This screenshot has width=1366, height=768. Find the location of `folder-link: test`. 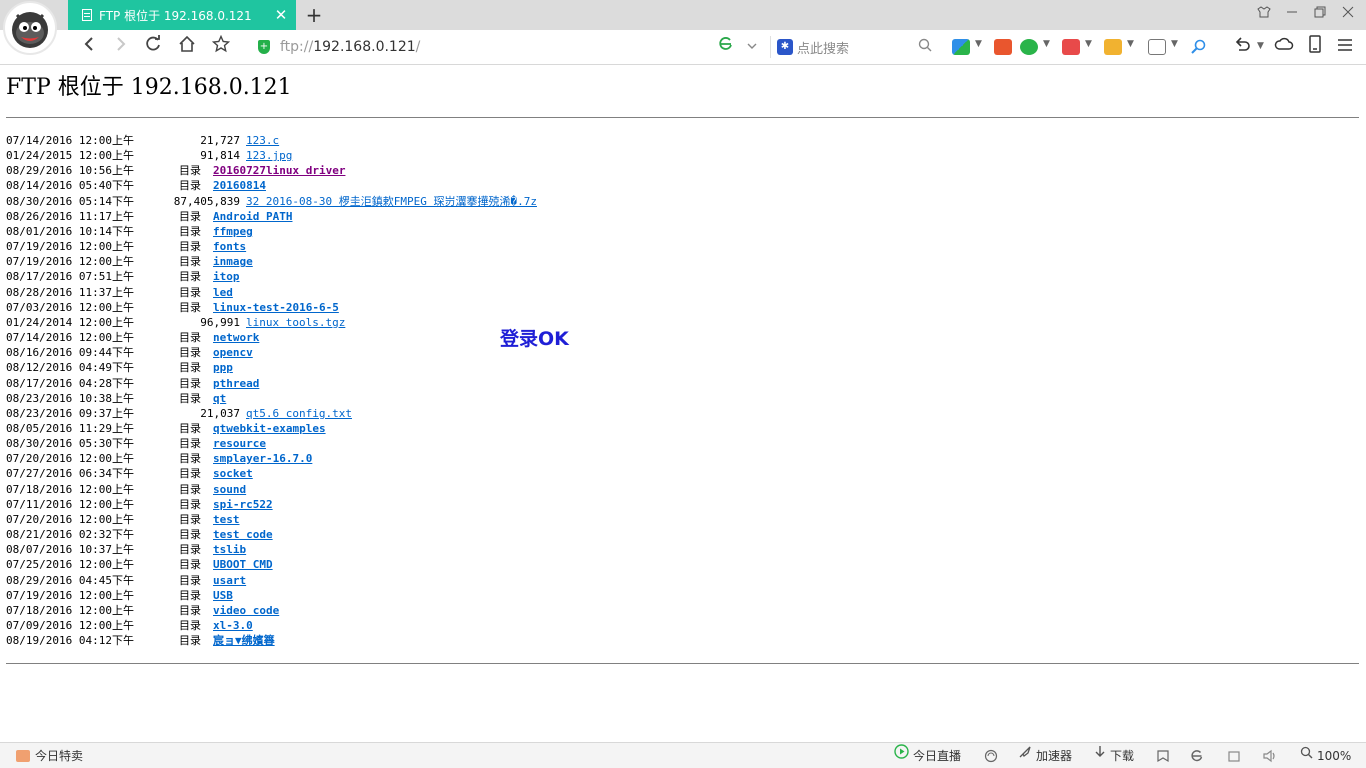

folder-link: test is located at coordinates (226, 519).